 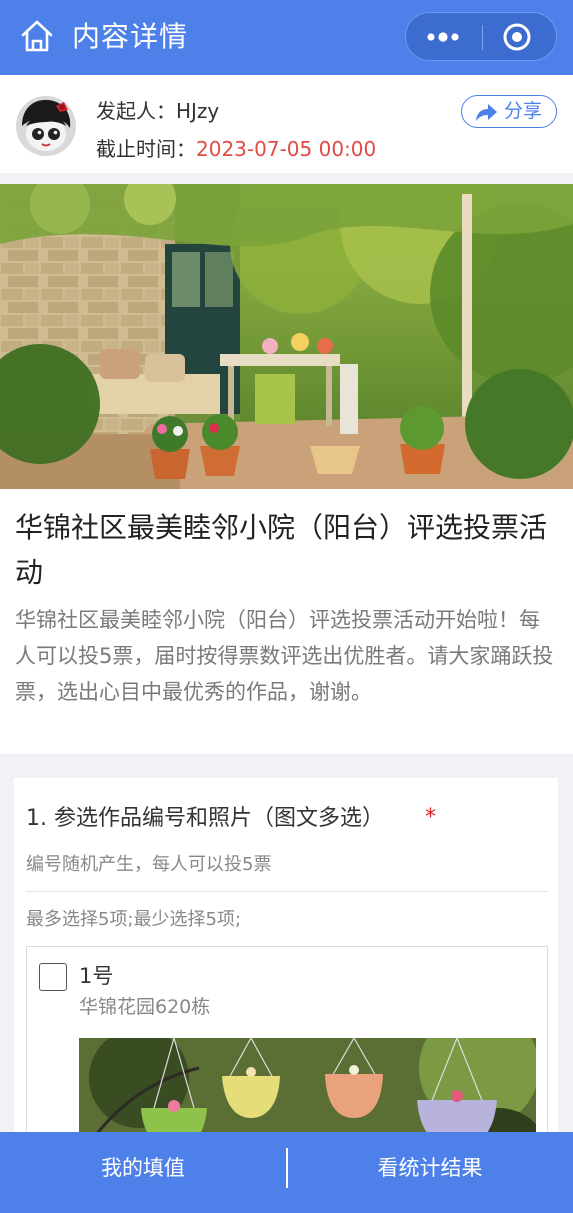 What do you see at coordinates (96, 976) in the screenshot?
I see `option-label: 1号` at bounding box center [96, 976].